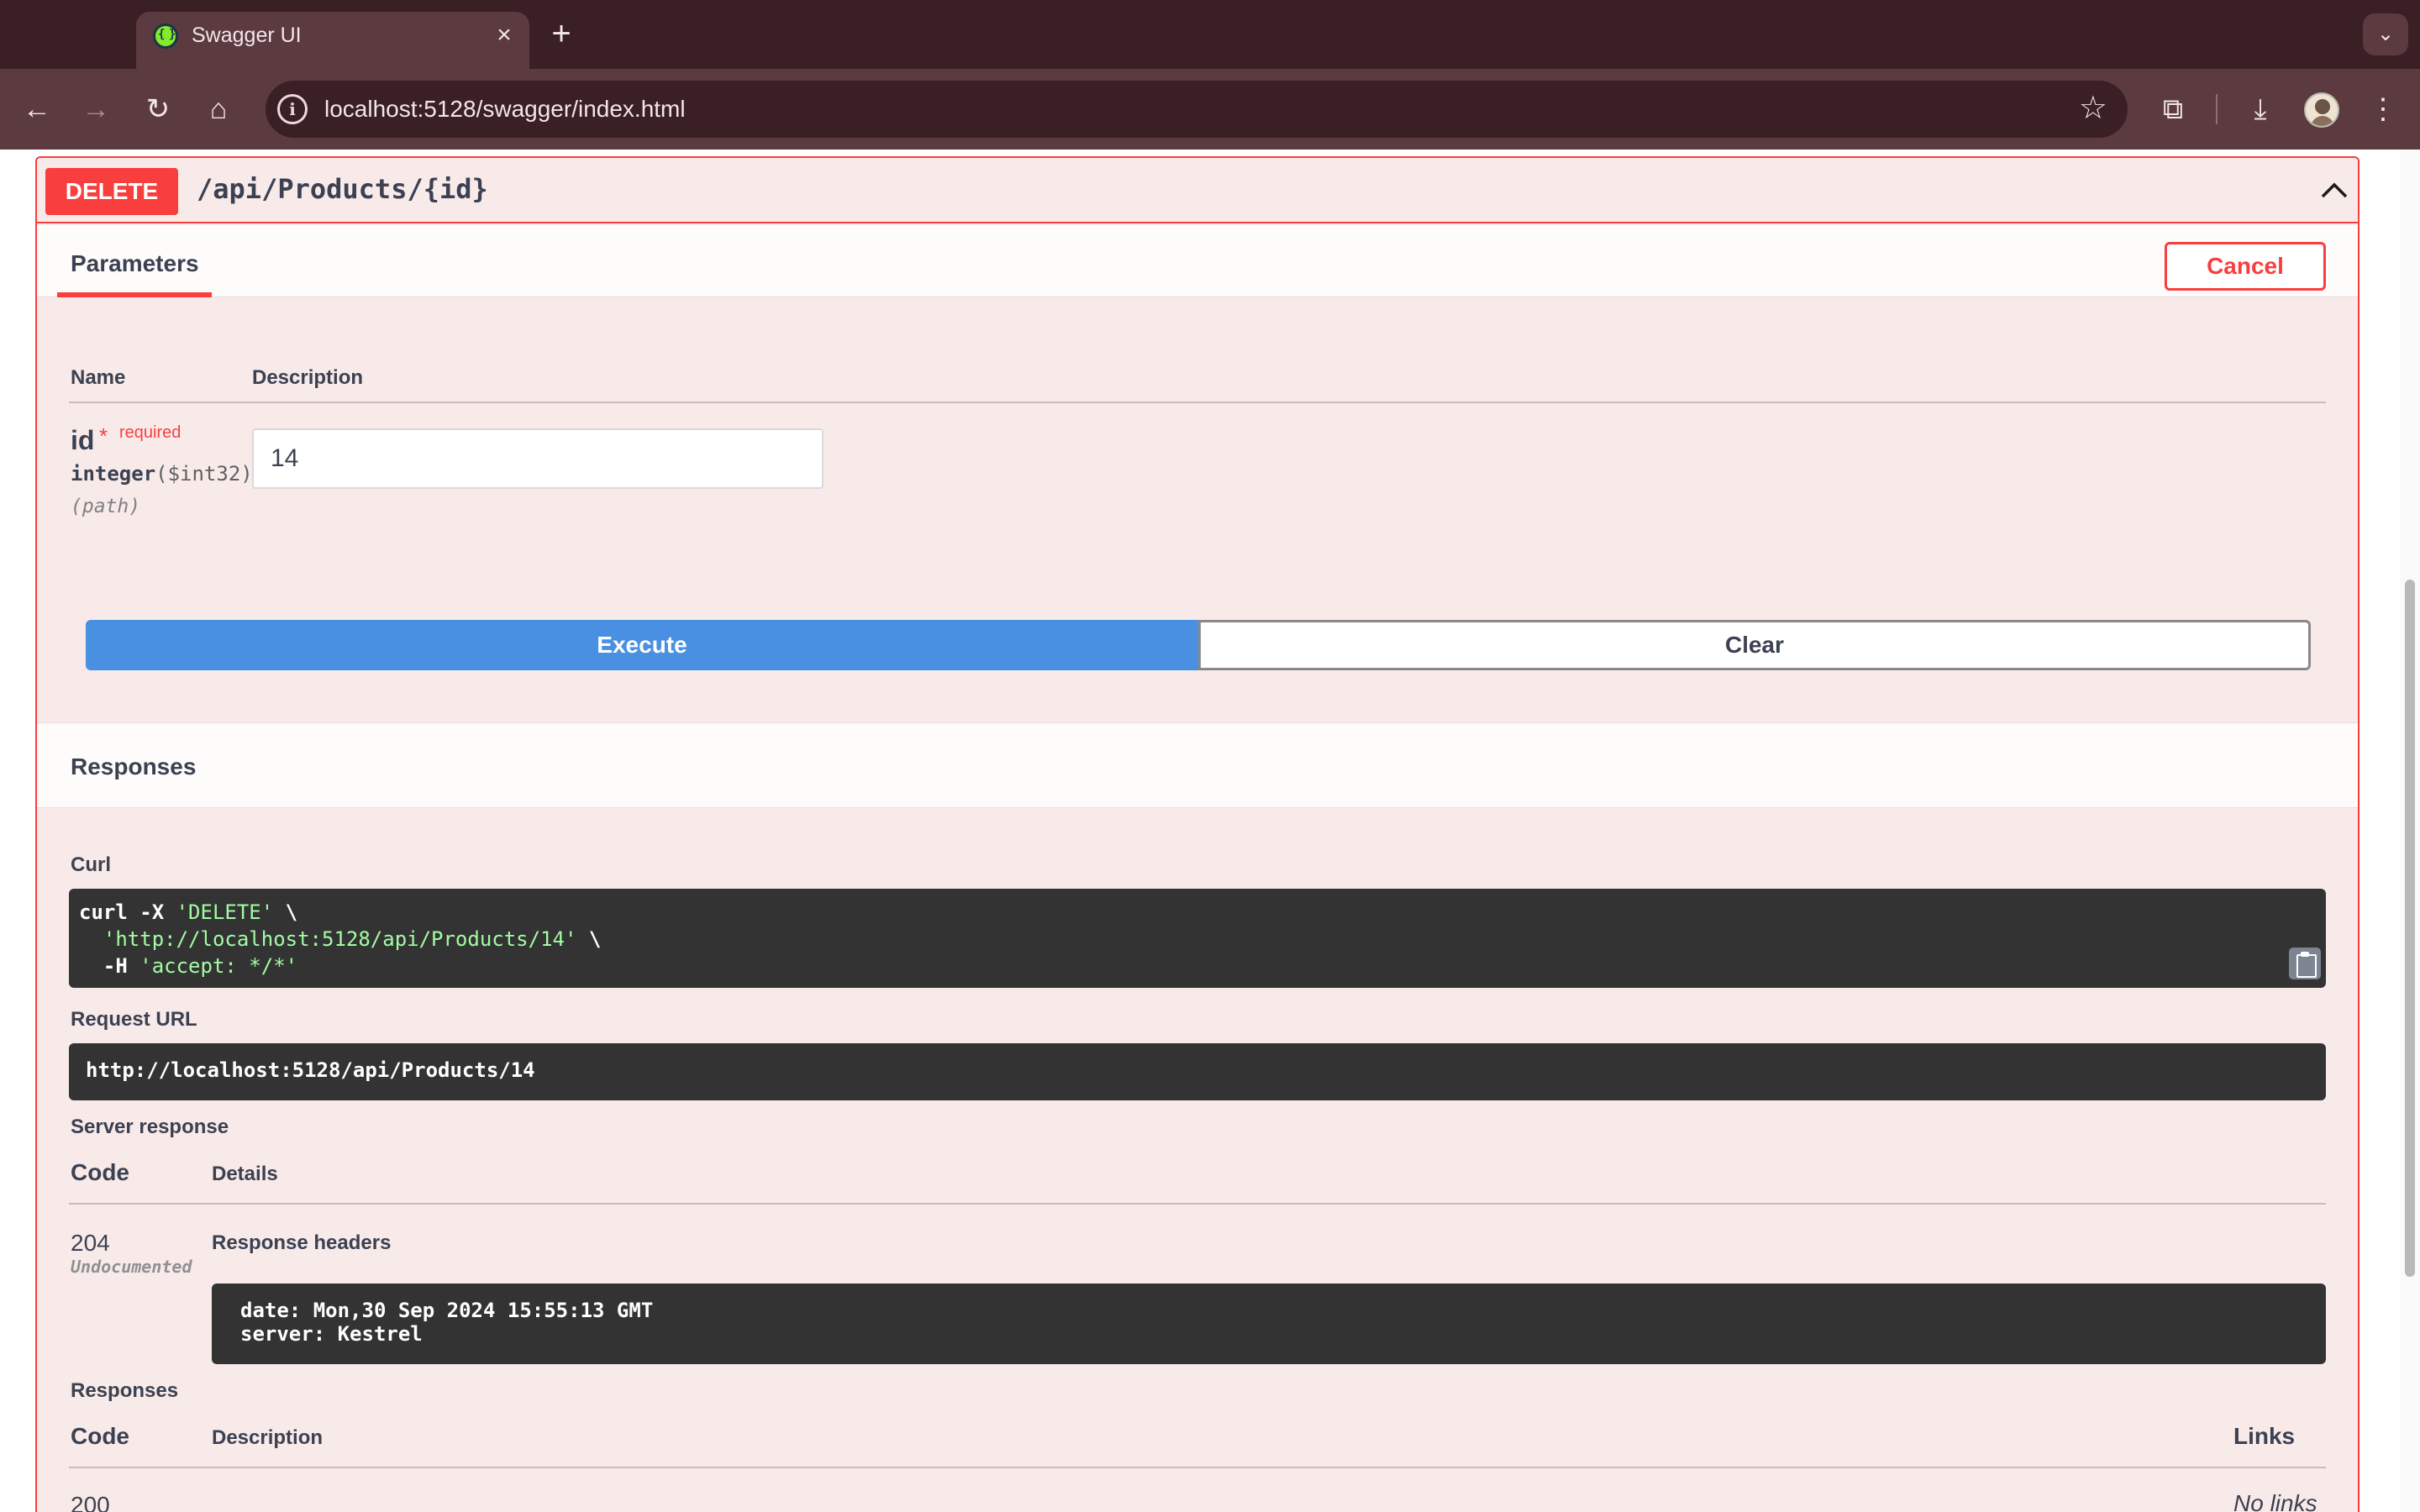 This screenshot has height=1512, width=2420. What do you see at coordinates (1210, 34) in the screenshot?
I see `browser-tab-bar: Swagger UI × + ⌄` at bounding box center [1210, 34].